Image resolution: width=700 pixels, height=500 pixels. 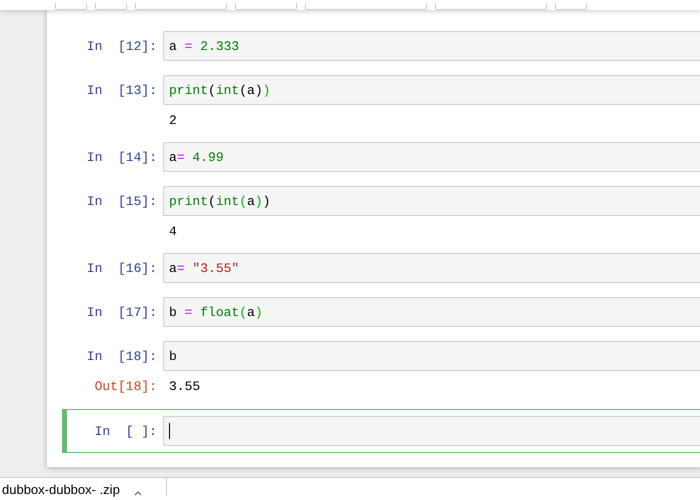 What do you see at coordinates (431, 46) in the screenshot?
I see `code-input: a = 2.333` at bounding box center [431, 46].